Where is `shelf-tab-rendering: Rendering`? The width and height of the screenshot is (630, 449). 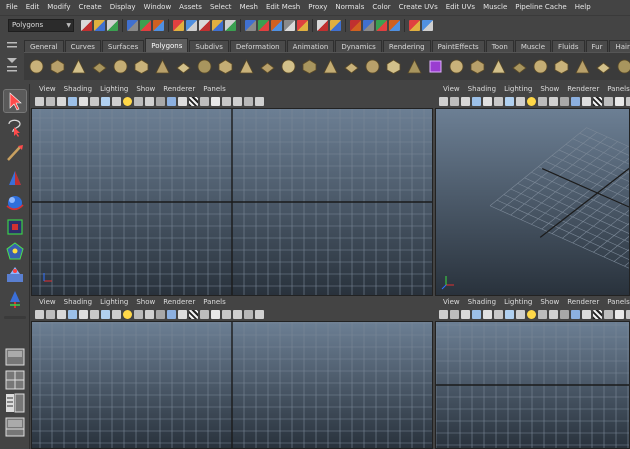
shelf-tab-rendering: Rendering is located at coordinates (406, 46).